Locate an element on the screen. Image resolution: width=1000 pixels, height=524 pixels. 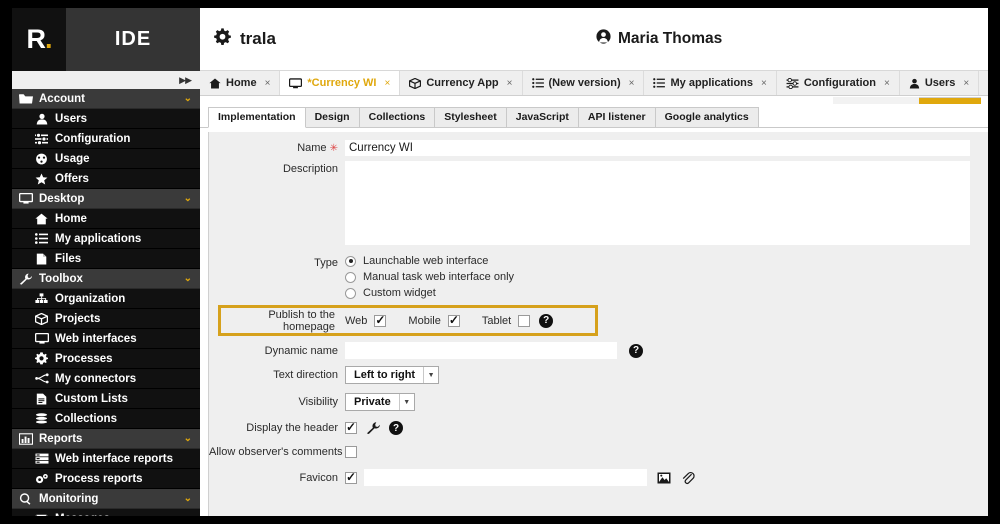
sidebar-item-configuration: Configuration is located at coordinates (106, 139).